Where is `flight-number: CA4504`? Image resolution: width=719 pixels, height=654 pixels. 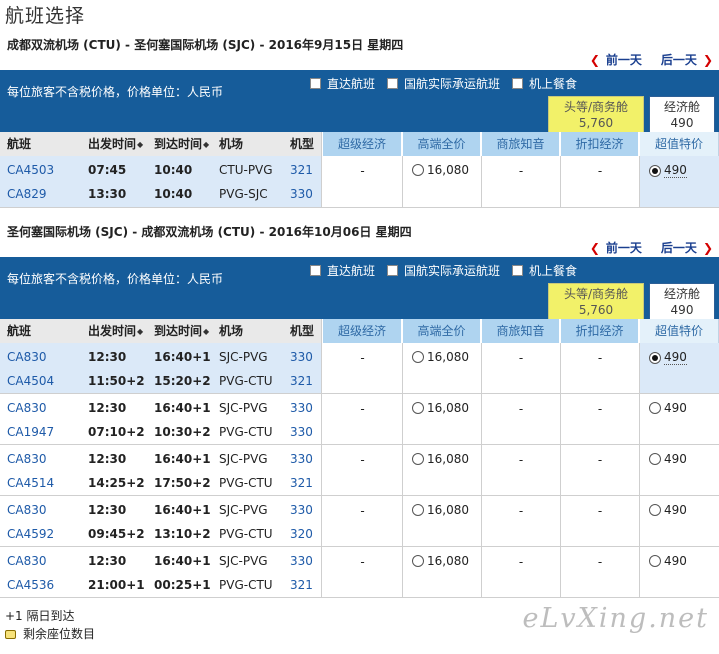 flight-number: CA4504 is located at coordinates (30, 381).